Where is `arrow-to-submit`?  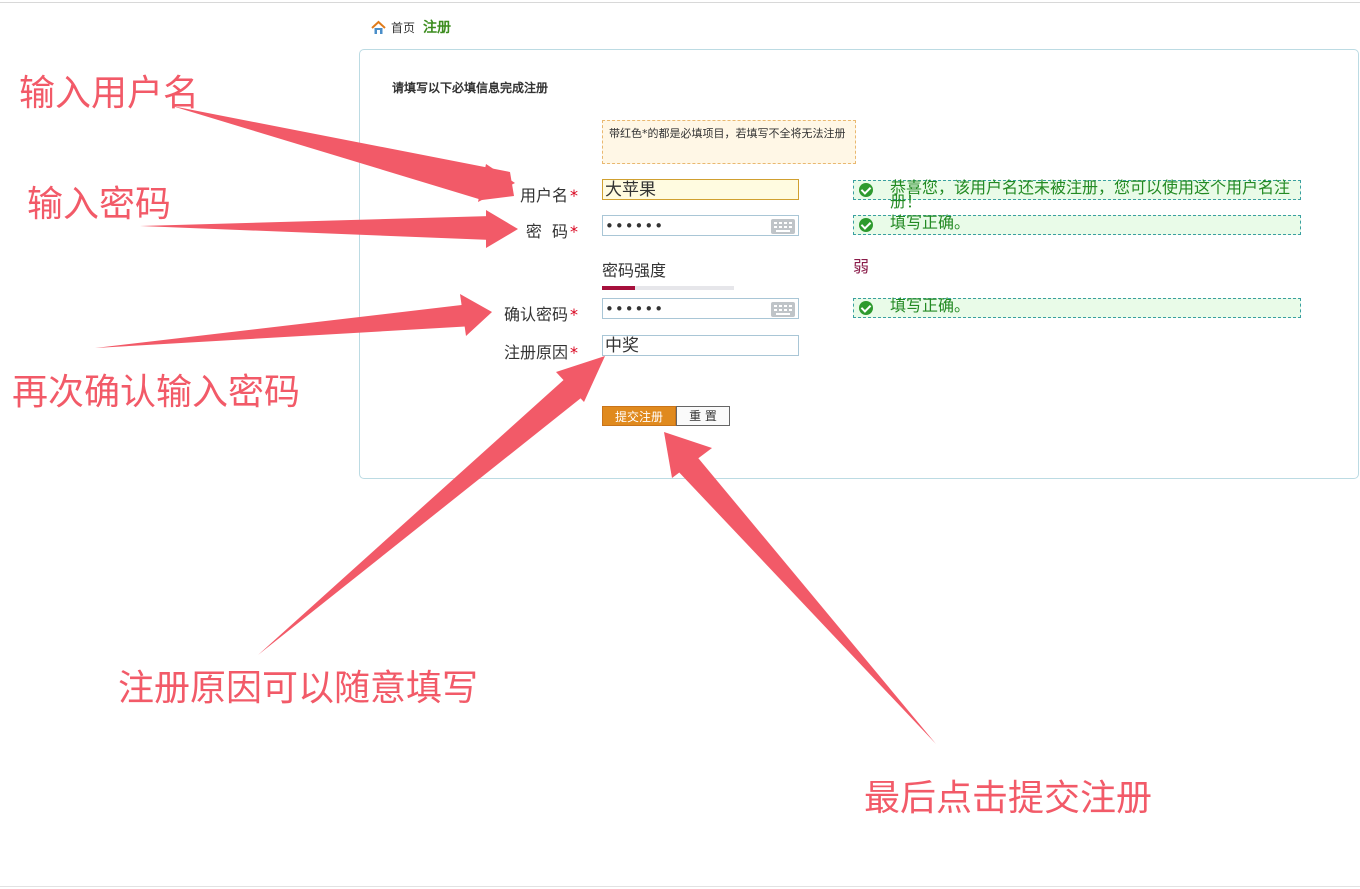 arrow-to-submit is located at coordinates (805, 598).